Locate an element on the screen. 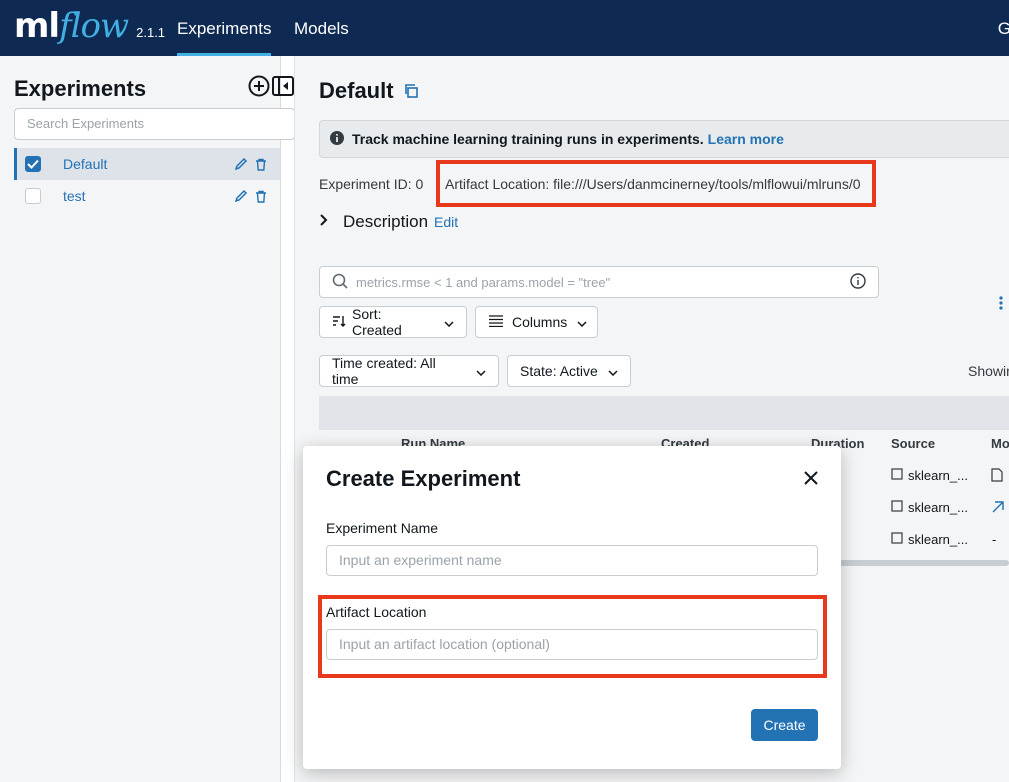 Image resolution: width=1009 pixels, height=782 pixels. more-options-icon is located at coordinates (1001, 305).